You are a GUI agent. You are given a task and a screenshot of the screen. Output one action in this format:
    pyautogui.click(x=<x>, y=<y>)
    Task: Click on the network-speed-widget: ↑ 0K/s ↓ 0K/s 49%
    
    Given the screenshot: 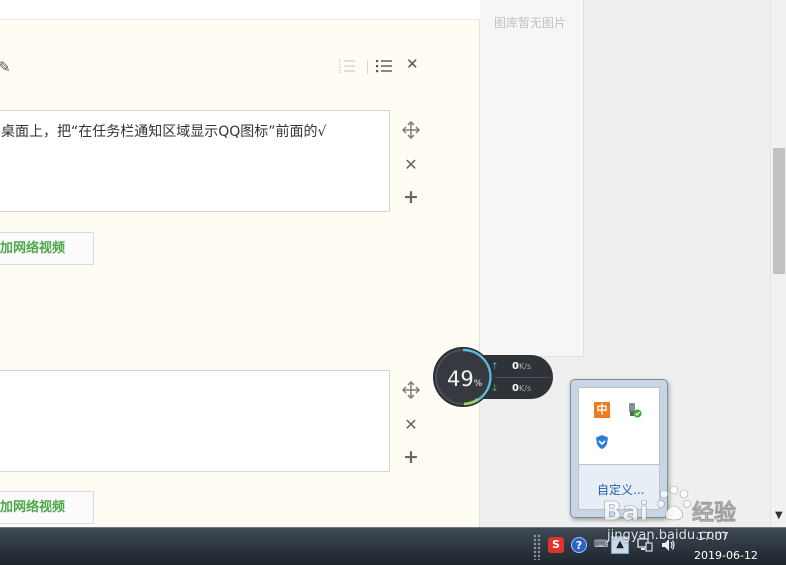 What is the action you would take?
    pyautogui.click(x=494, y=378)
    